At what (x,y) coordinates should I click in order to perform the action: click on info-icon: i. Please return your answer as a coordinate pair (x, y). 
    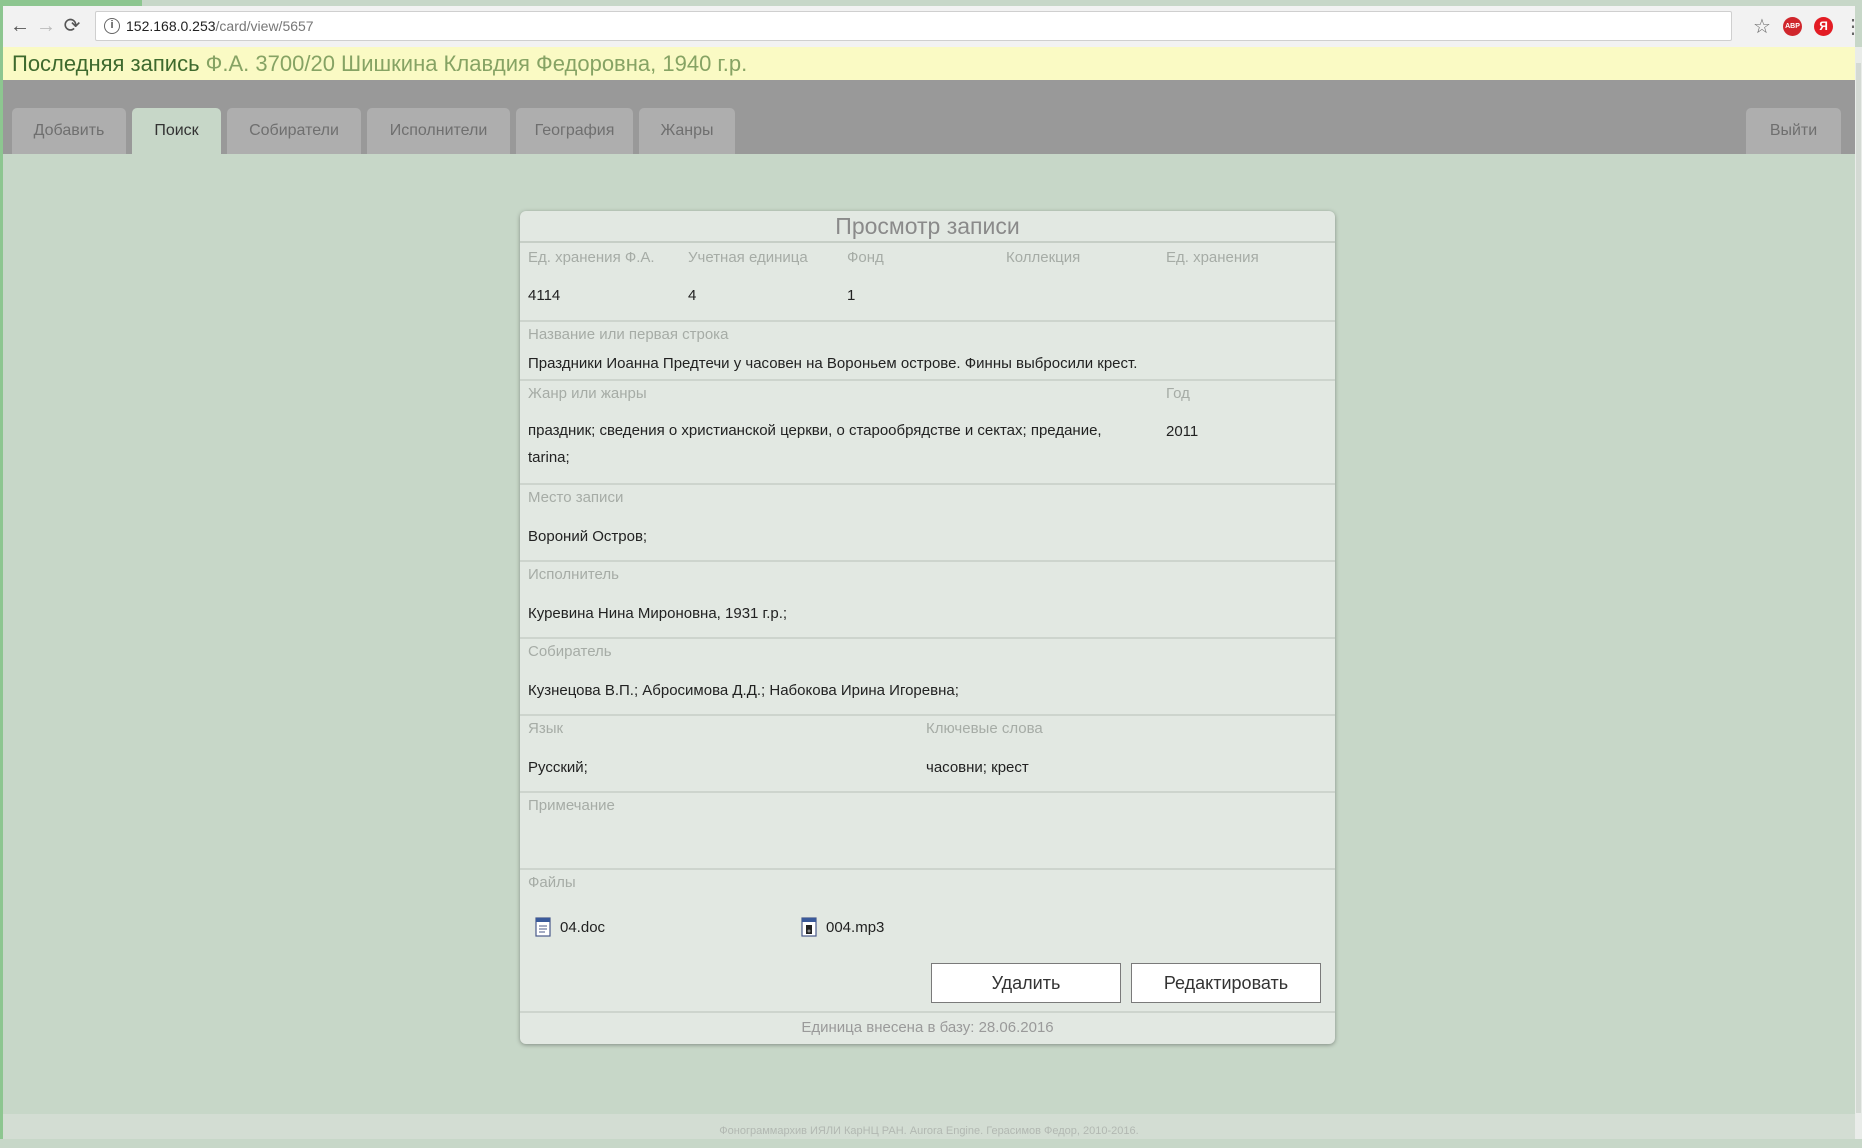
    Looking at the image, I should click on (112, 26).